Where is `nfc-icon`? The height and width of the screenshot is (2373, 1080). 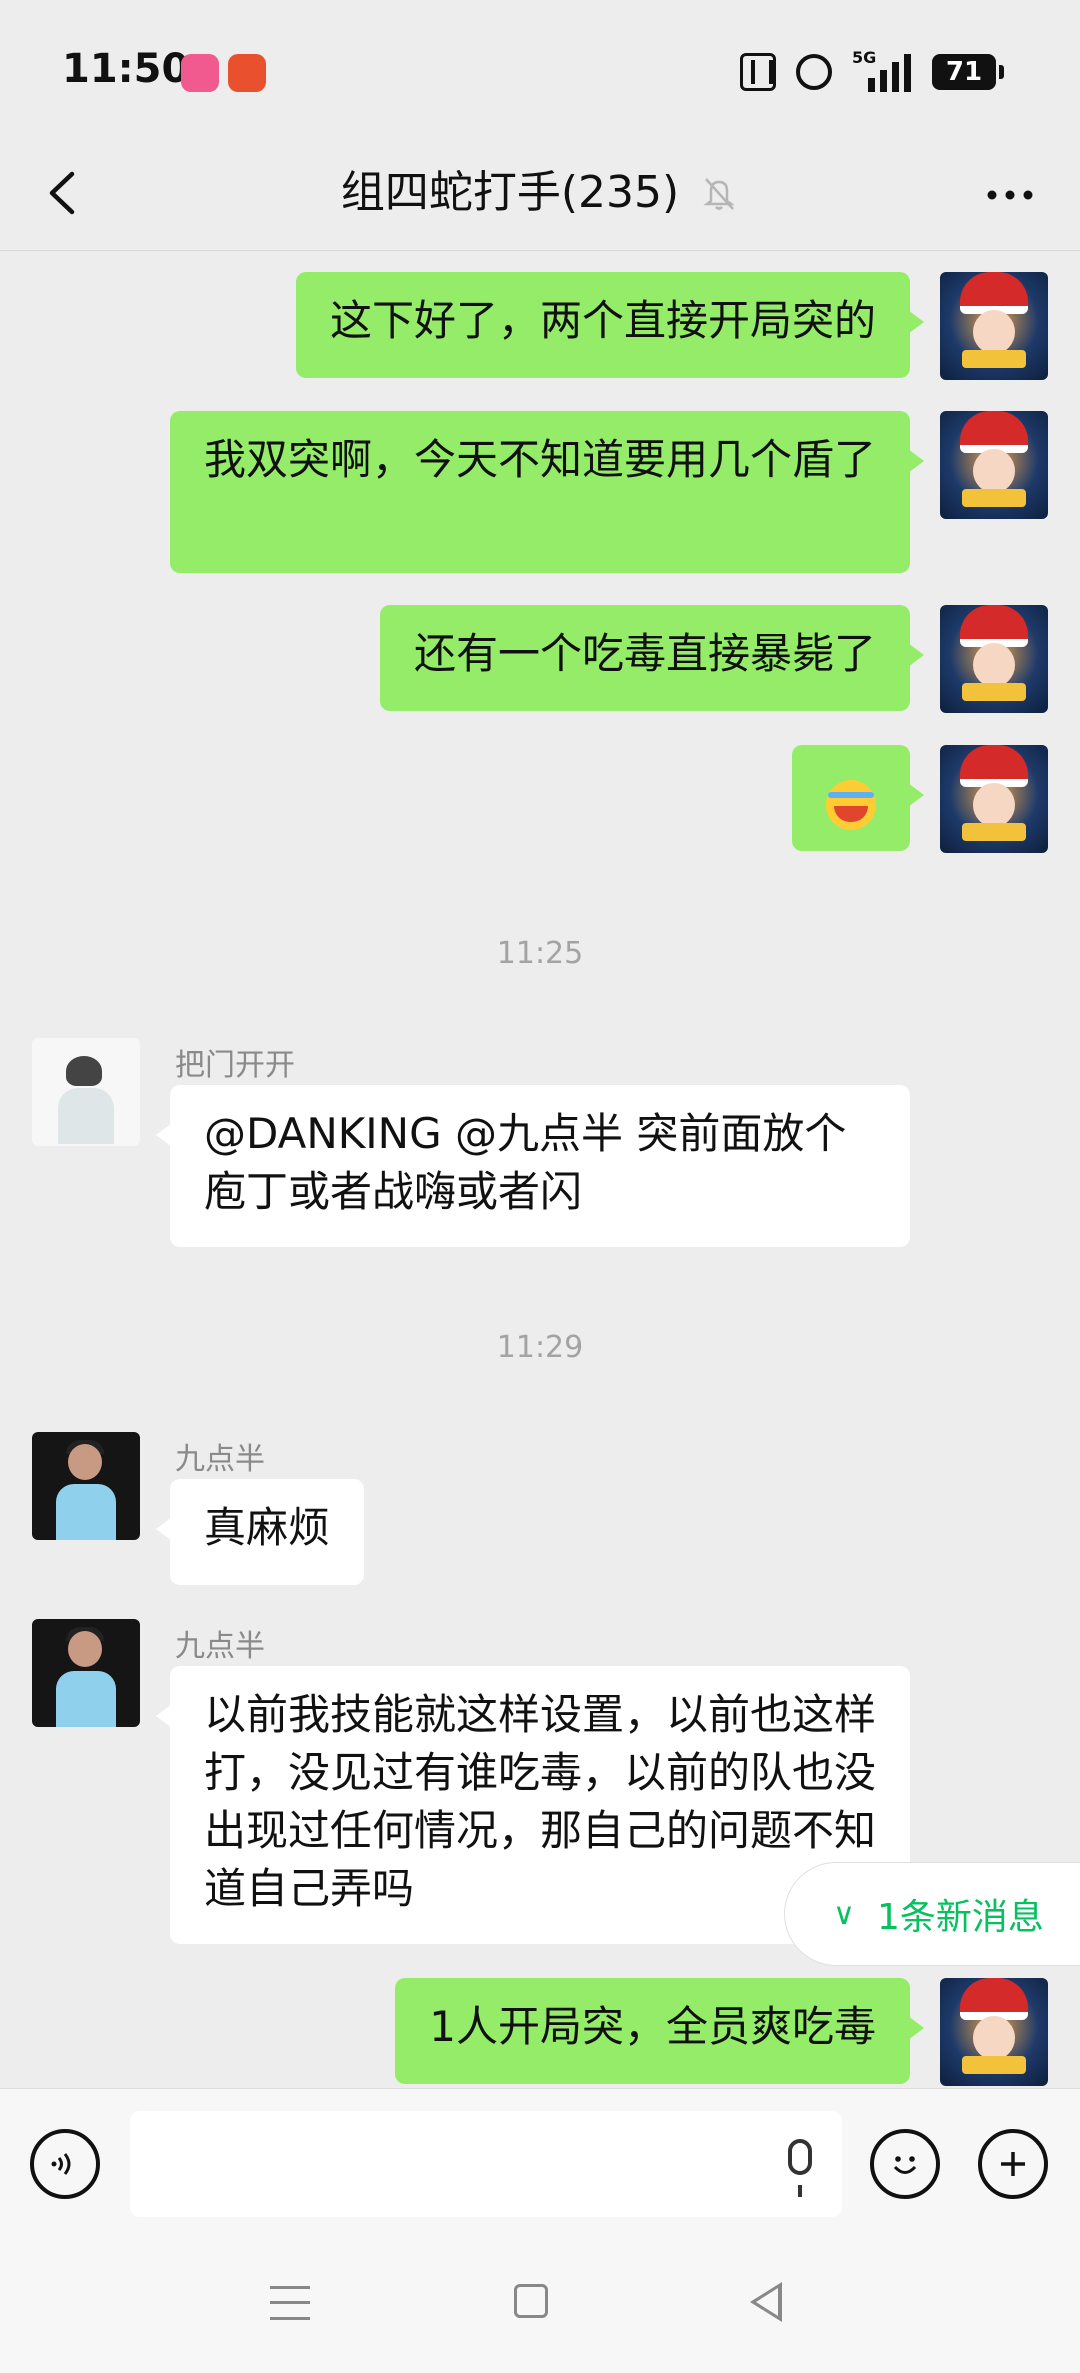
nfc-icon is located at coordinates (758, 72).